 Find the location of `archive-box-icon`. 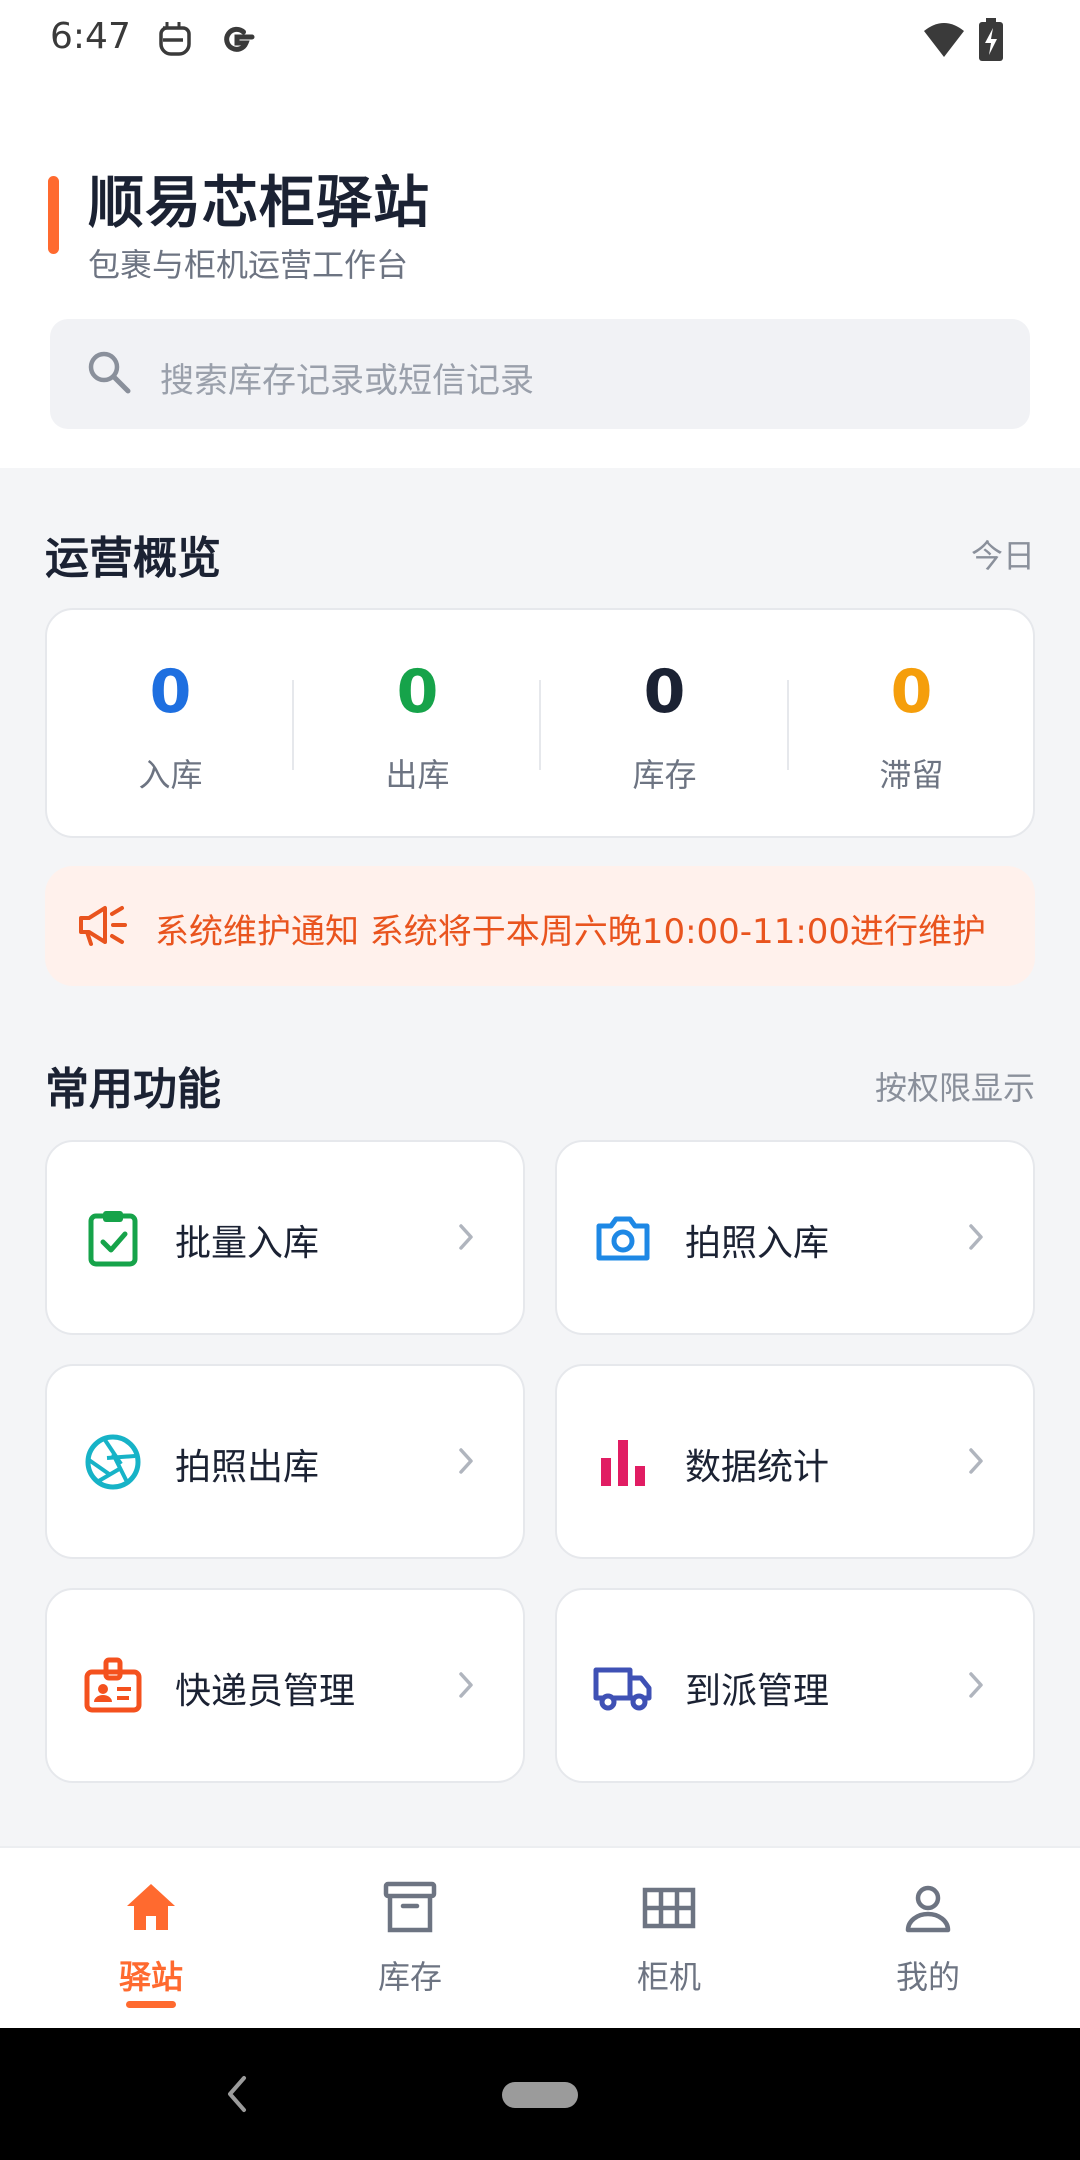

archive-box-icon is located at coordinates (410, 1908).